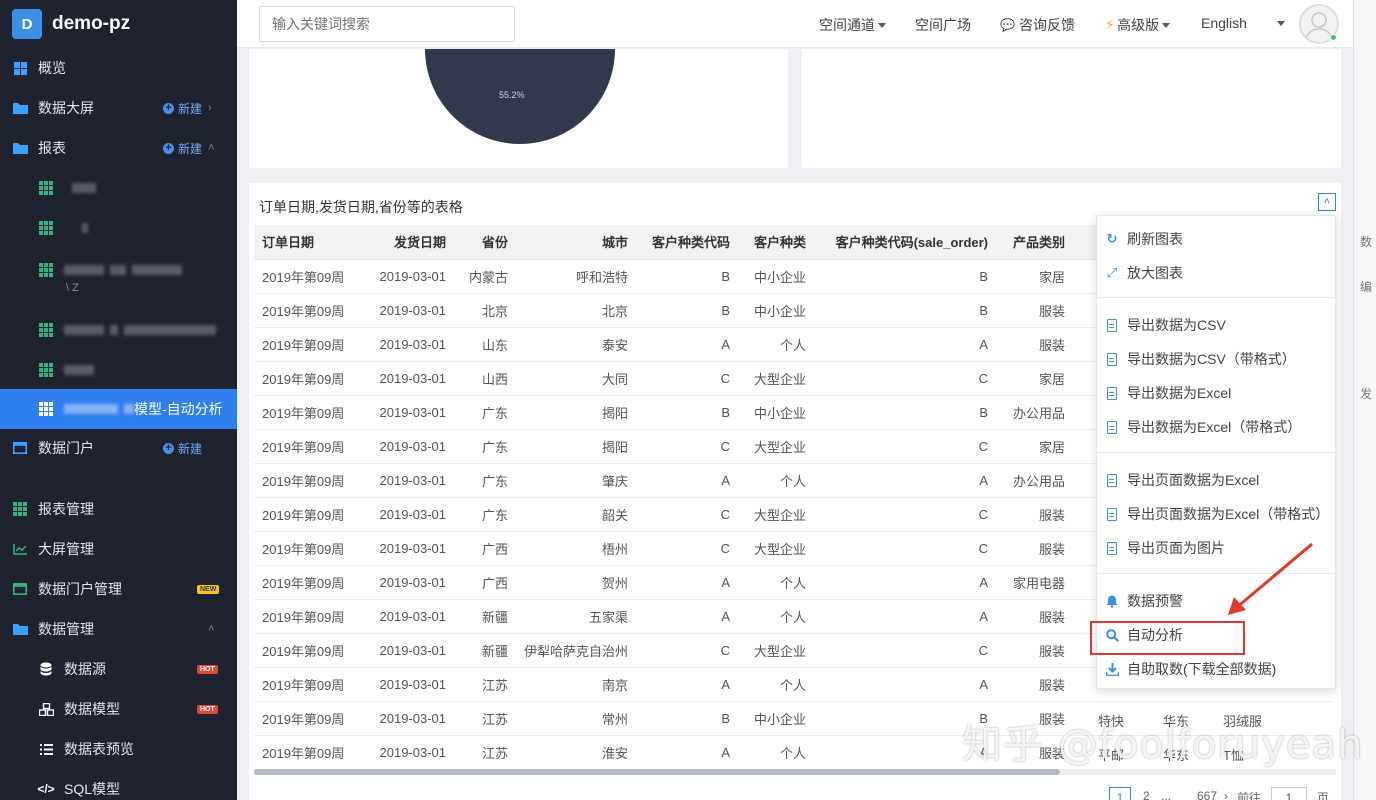  Describe the element at coordinates (387, 24) in the screenshot. I see `search-input` at that location.